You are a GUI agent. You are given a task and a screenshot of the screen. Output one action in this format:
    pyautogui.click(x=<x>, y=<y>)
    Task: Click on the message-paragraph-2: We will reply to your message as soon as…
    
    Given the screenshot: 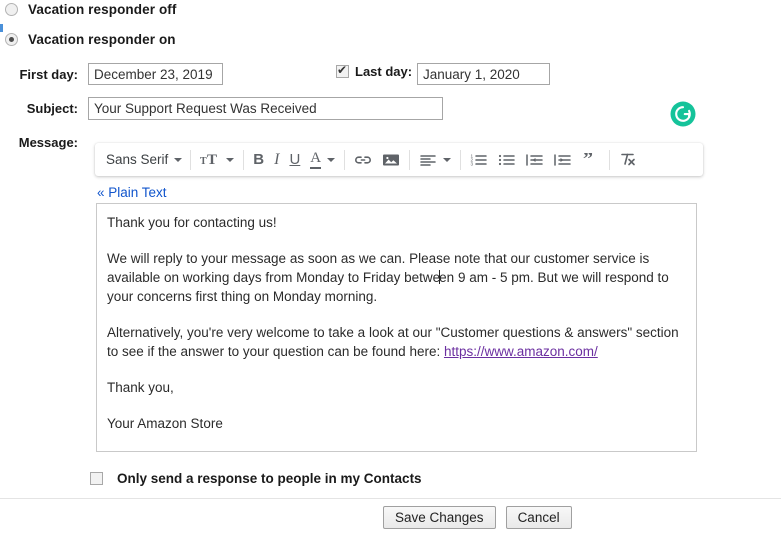 What is the action you would take?
    pyautogui.click(x=396, y=277)
    